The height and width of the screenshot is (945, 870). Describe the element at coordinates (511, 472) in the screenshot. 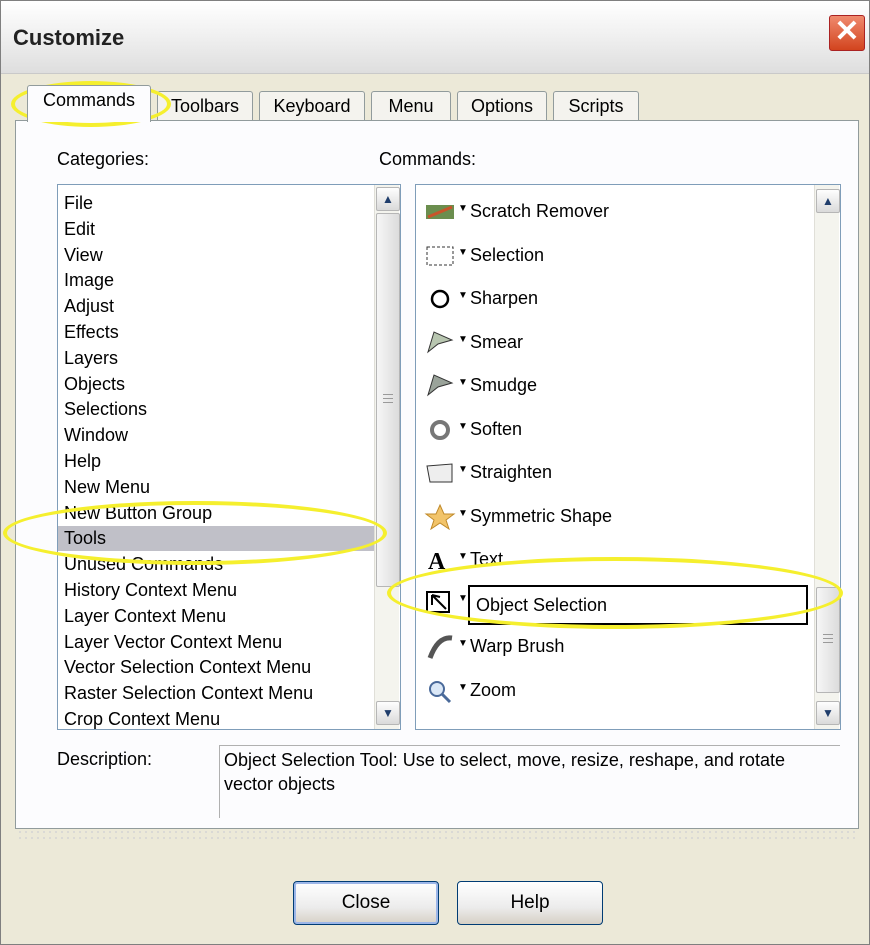

I see `command-label: Straighten` at that location.